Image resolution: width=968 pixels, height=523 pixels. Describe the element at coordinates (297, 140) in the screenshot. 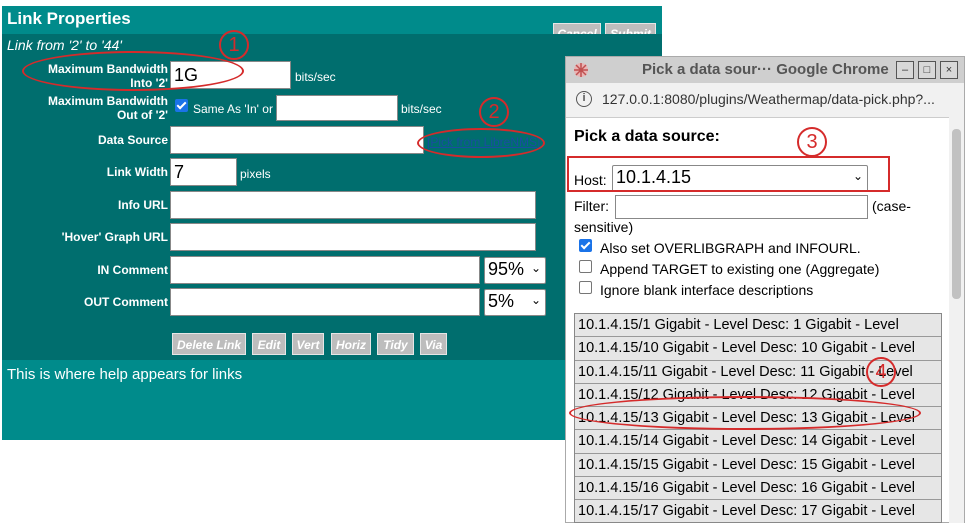

I see `data-source-input` at that location.